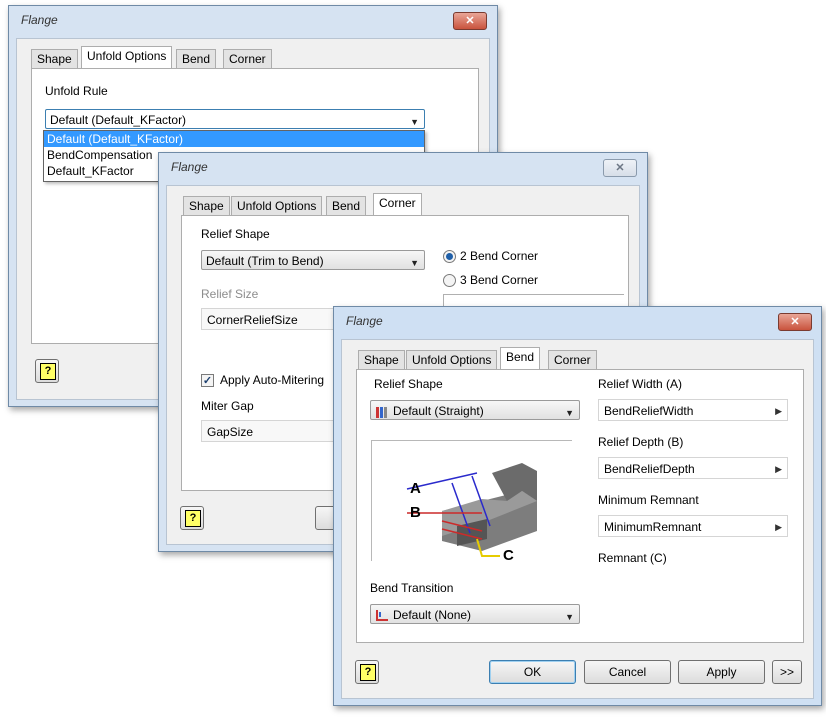 The width and height of the screenshot is (826, 722). Describe the element at coordinates (649, 411) in the screenshot. I see `relief-width-value: BendReliefWidth` at that location.